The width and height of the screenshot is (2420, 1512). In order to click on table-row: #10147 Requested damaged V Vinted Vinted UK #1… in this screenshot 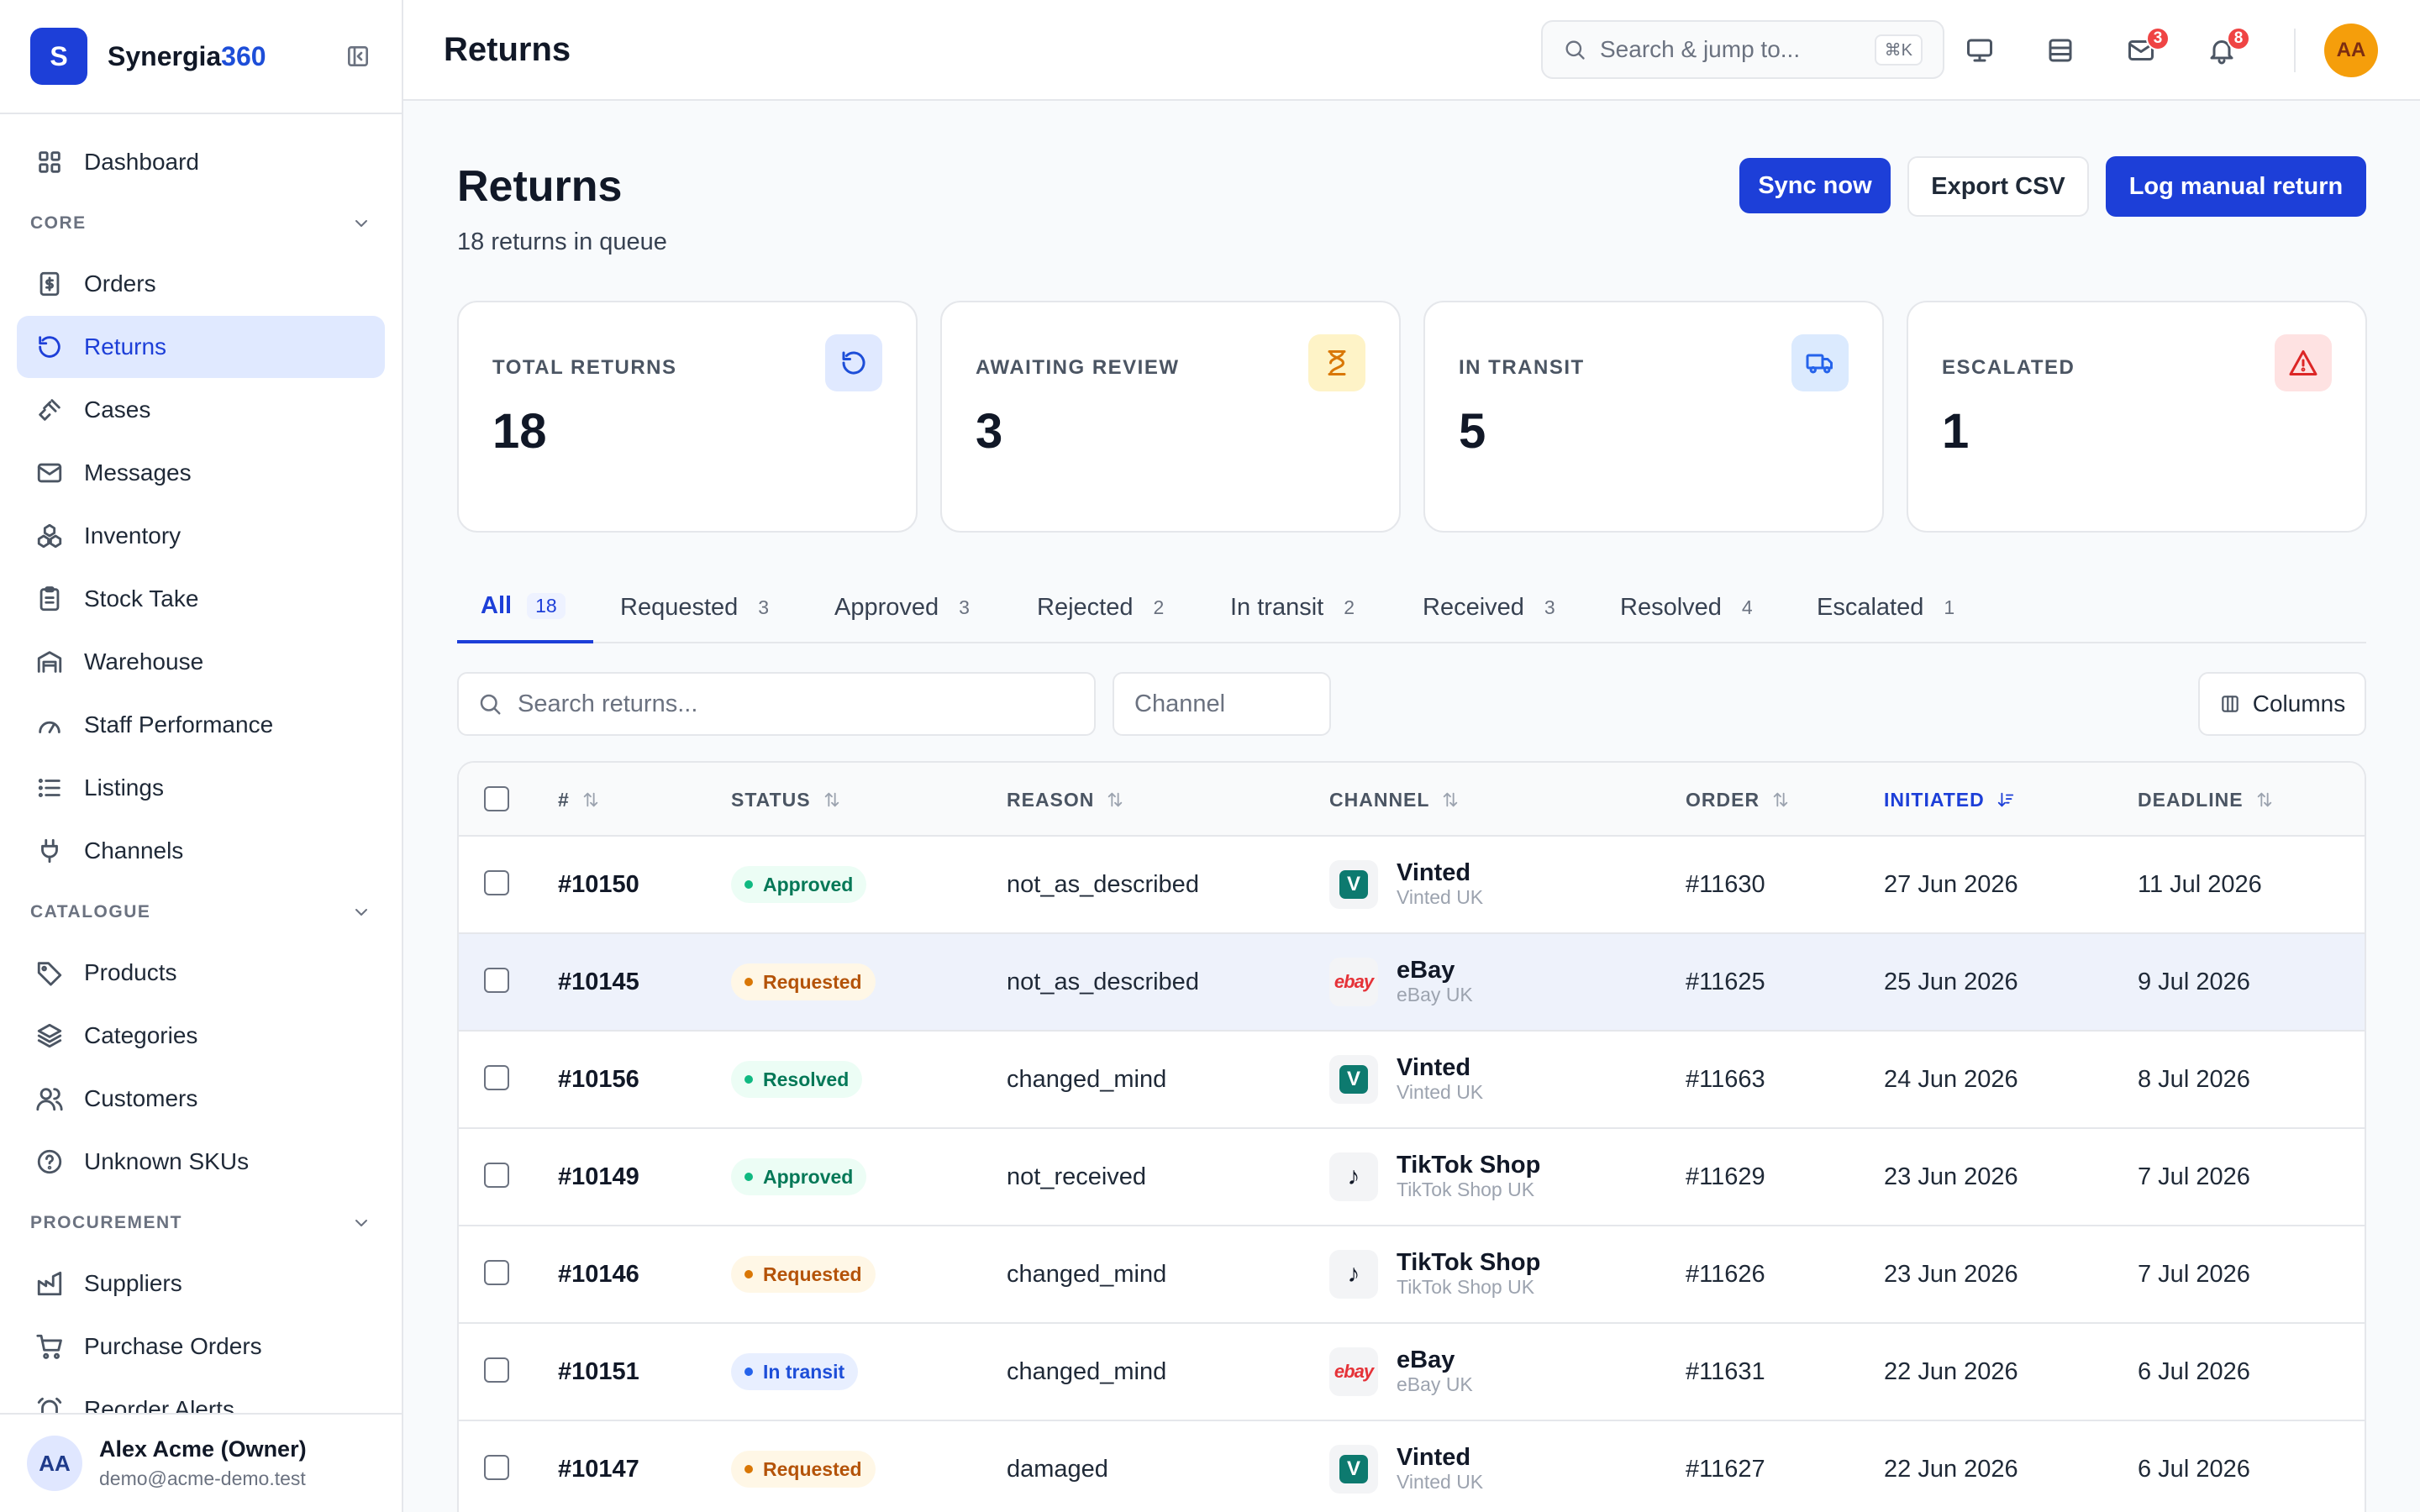, I will do `click(1412, 1466)`.